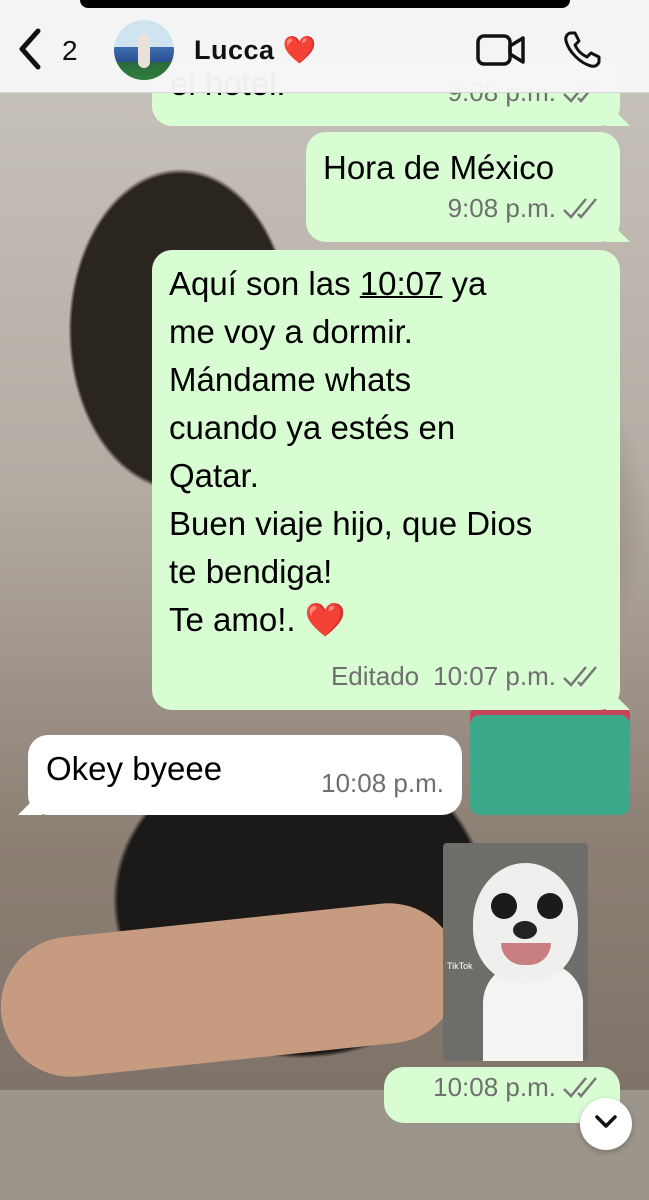  I want to click on wallpaper-arm, so click(233, 990).